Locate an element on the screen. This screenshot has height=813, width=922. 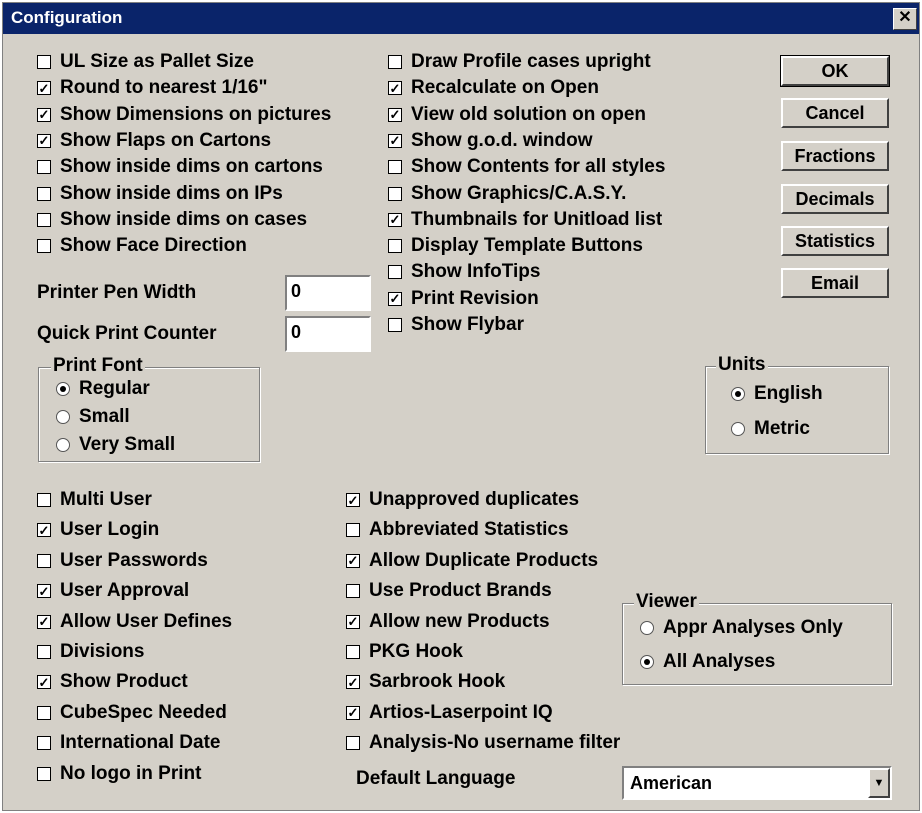
checkbox-show-infotips: Show InfoTips is located at coordinates (464, 272).